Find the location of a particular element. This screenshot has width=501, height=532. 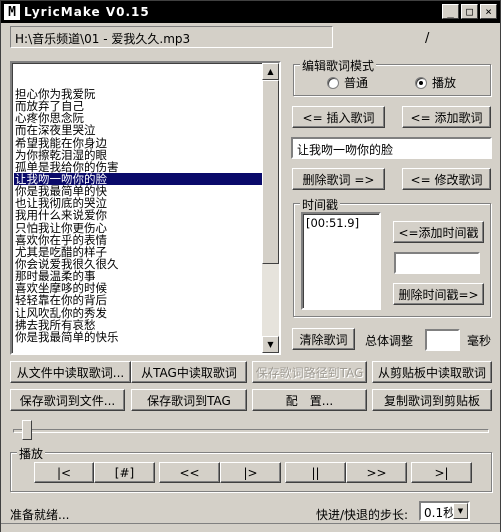

lyrics-scrollbar: ▲ ▼ is located at coordinates (270, 208).